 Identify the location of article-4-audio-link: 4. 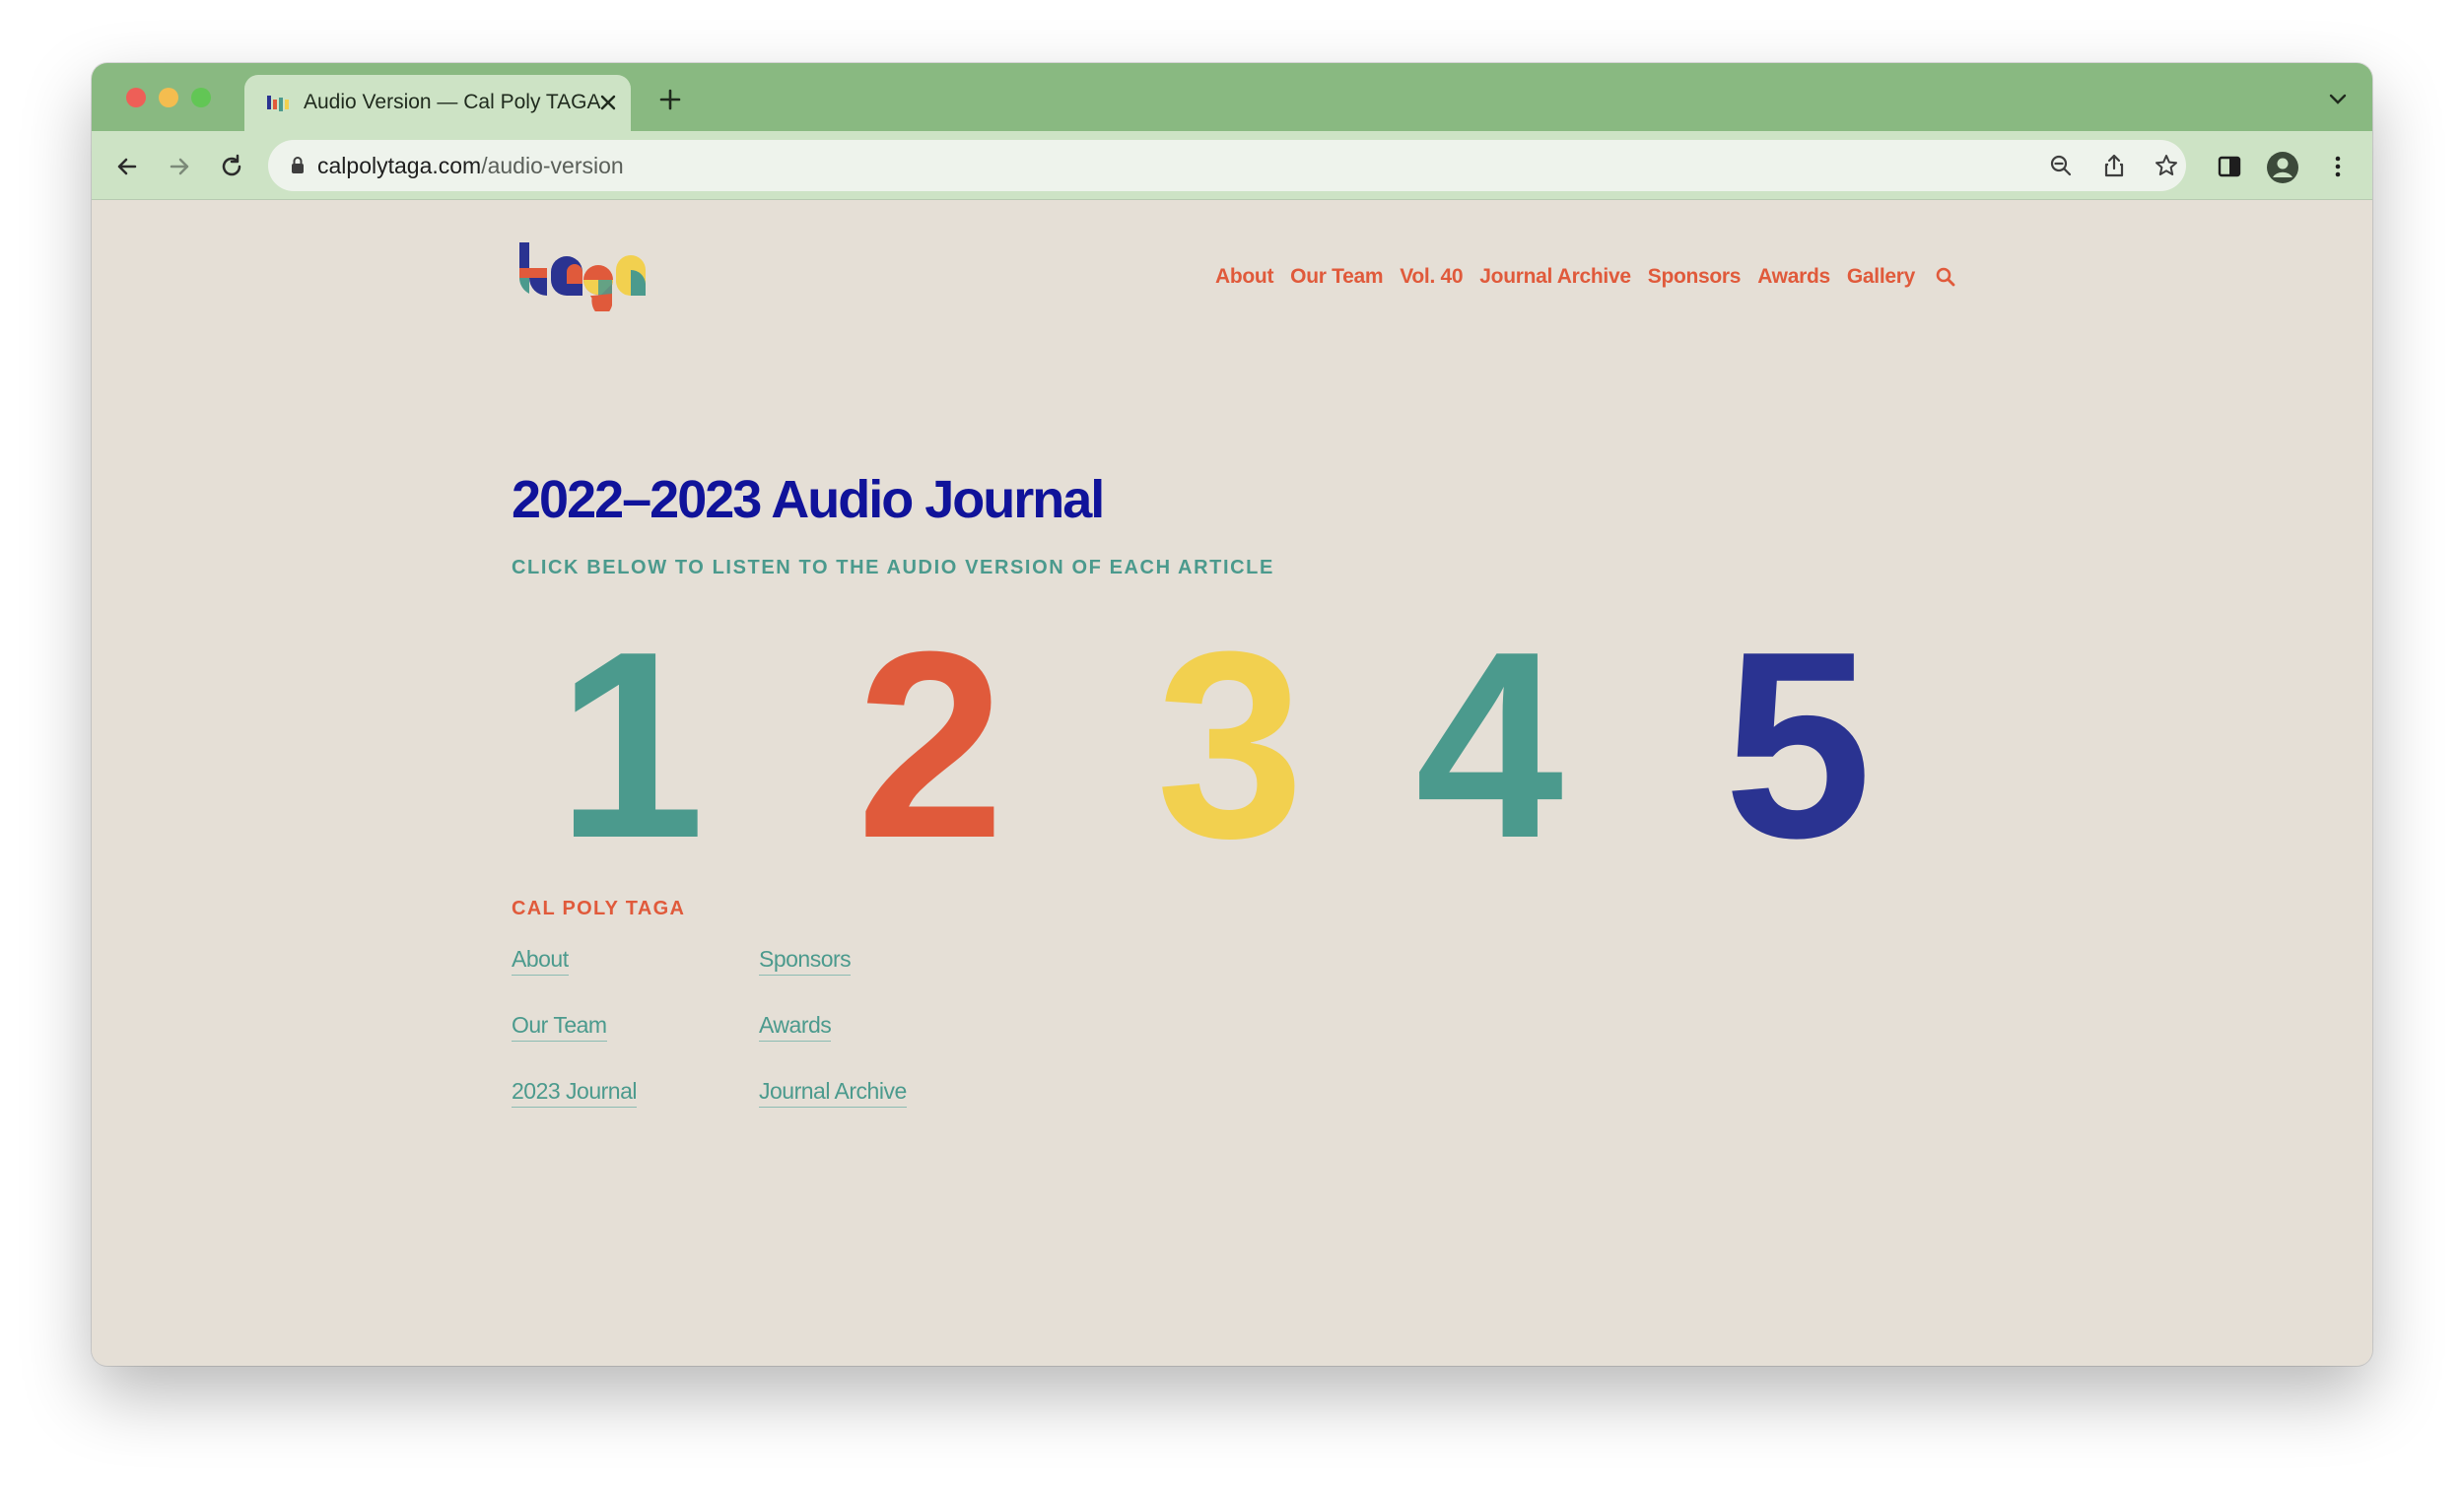
(1489, 746).